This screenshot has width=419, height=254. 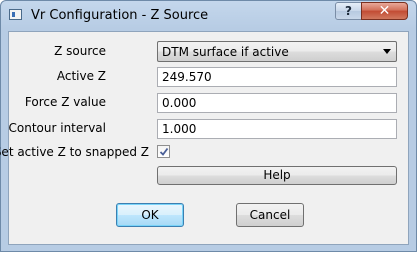 What do you see at coordinates (74, 152) in the screenshot?
I see `snap-active-z-label: Set active Z to snapped Z` at bounding box center [74, 152].